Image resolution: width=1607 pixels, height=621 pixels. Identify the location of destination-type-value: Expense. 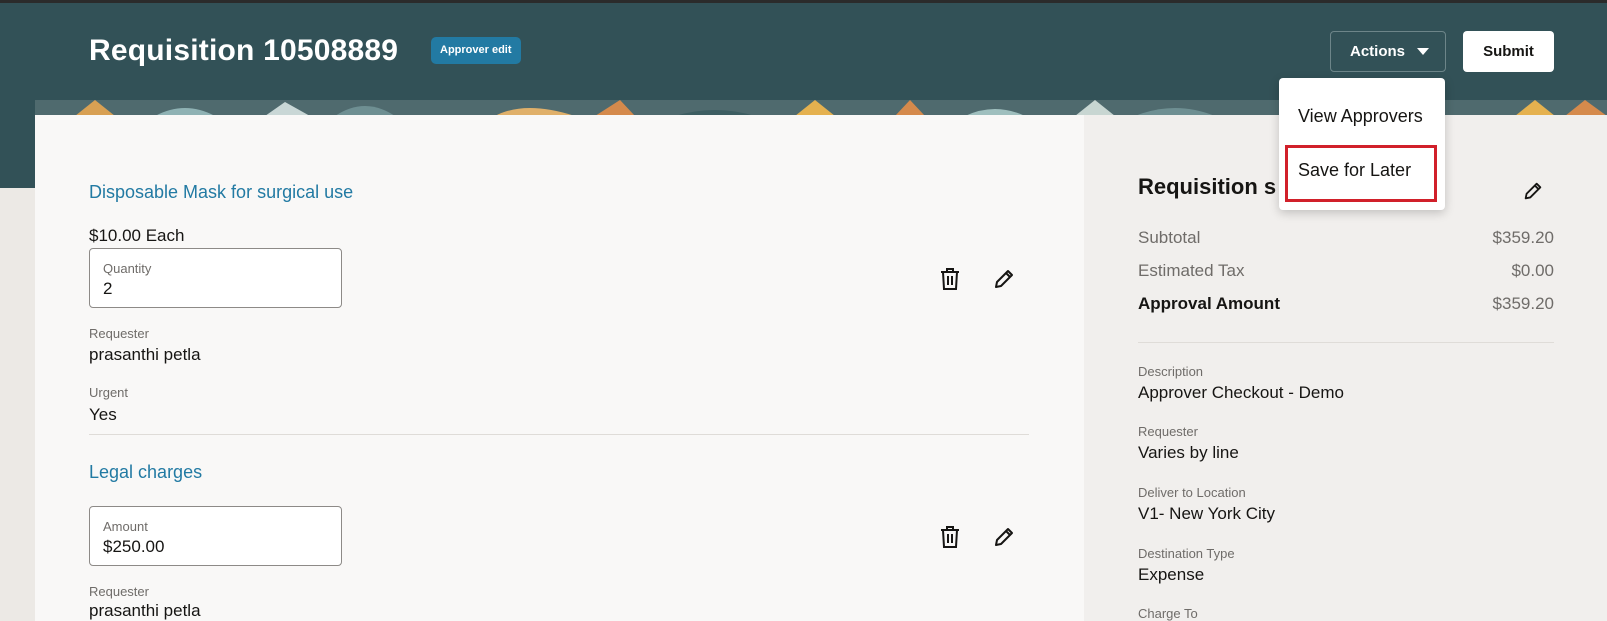
(1171, 574).